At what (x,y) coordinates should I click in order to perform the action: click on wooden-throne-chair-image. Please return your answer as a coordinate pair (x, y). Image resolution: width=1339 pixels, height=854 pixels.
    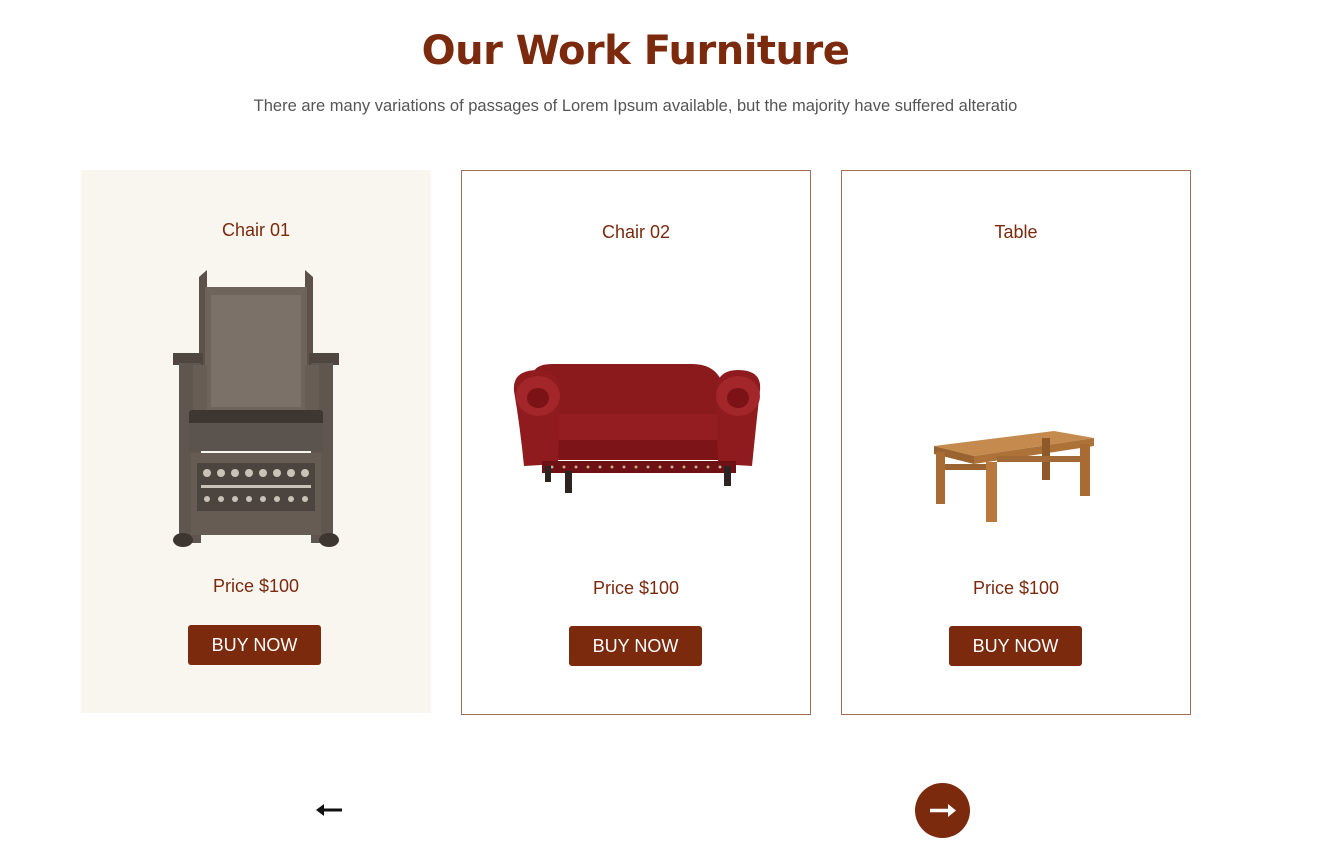
    Looking at the image, I should click on (256, 410).